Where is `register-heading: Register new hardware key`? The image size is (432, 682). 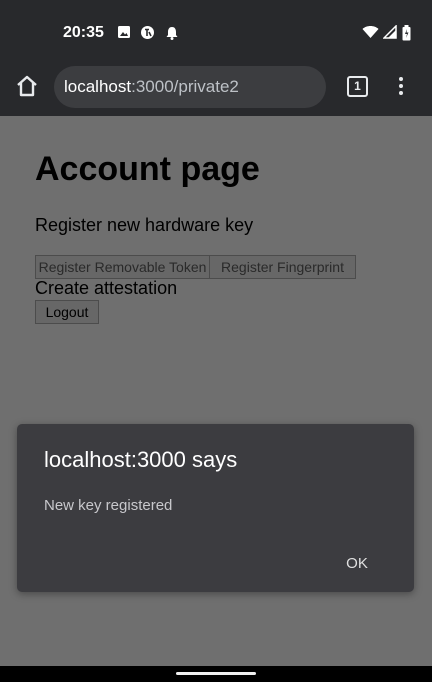
register-heading: Register new hardware key is located at coordinates (144, 225).